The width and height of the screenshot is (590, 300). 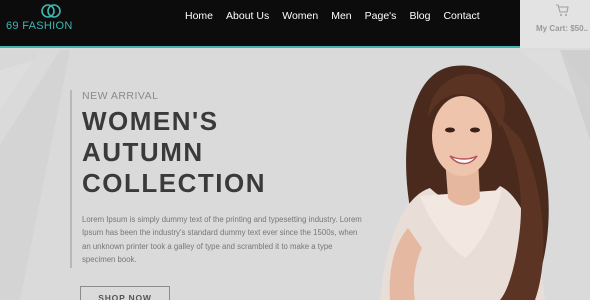 What do you see at coordinates (300, 16) in the screenshot?
I see `nav-item-women: Women` at bounding box center [300, 16].